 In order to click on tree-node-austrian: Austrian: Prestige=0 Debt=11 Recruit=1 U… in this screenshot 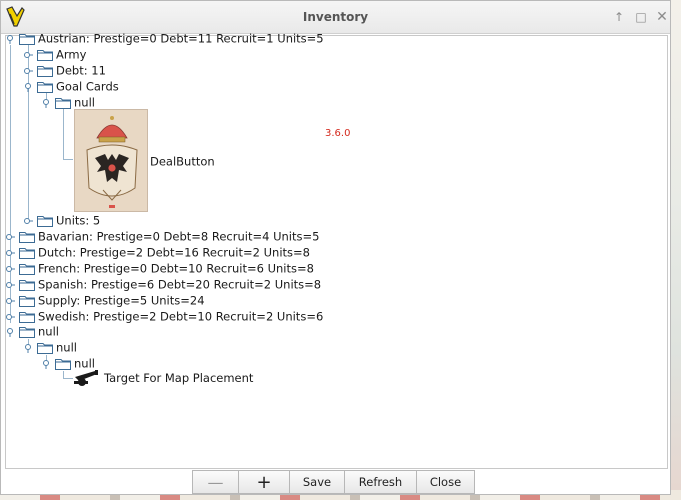, I will do `click(164, 38)`.